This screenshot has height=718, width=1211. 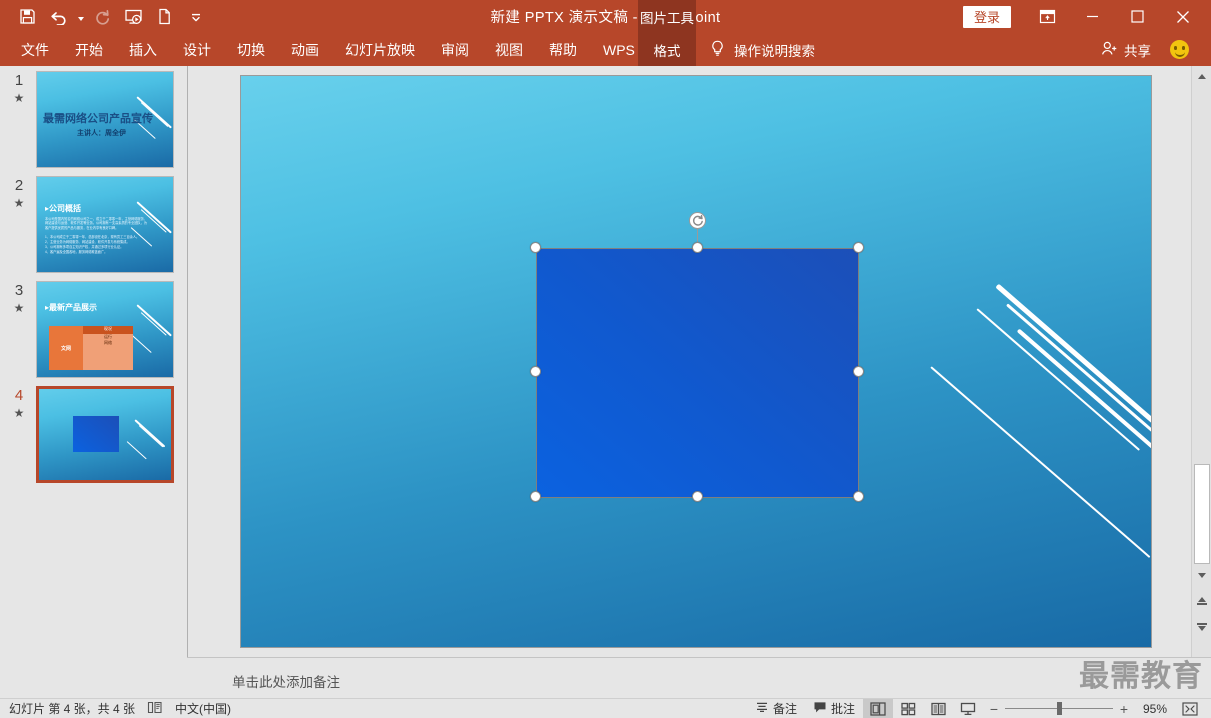 I want to click on resize-handle-bottom-center, so click(x=697, y=496).